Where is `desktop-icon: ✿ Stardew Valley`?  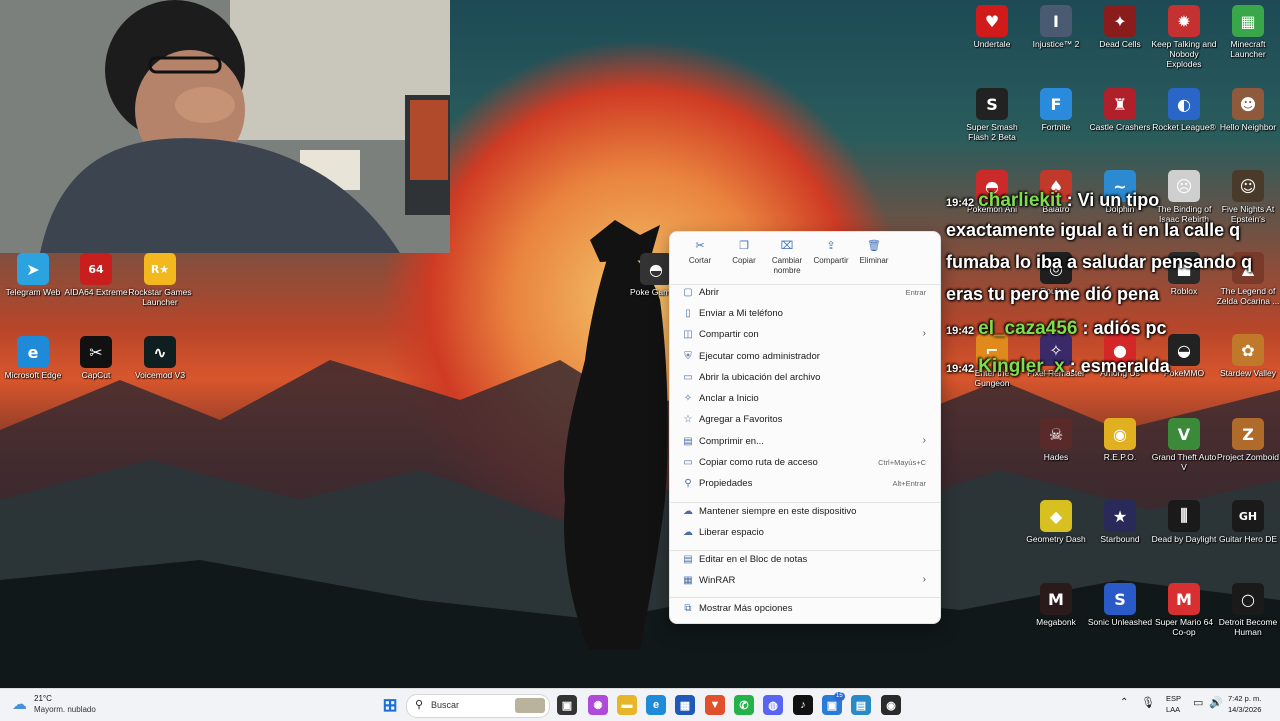
desktop-icon: ✿ Stardew Valley is located at coordinates (1247, 356).